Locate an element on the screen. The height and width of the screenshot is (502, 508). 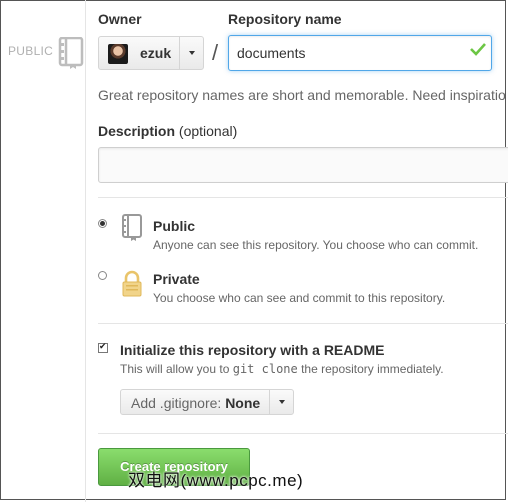
private-radio is located at coordinates (102, 275).